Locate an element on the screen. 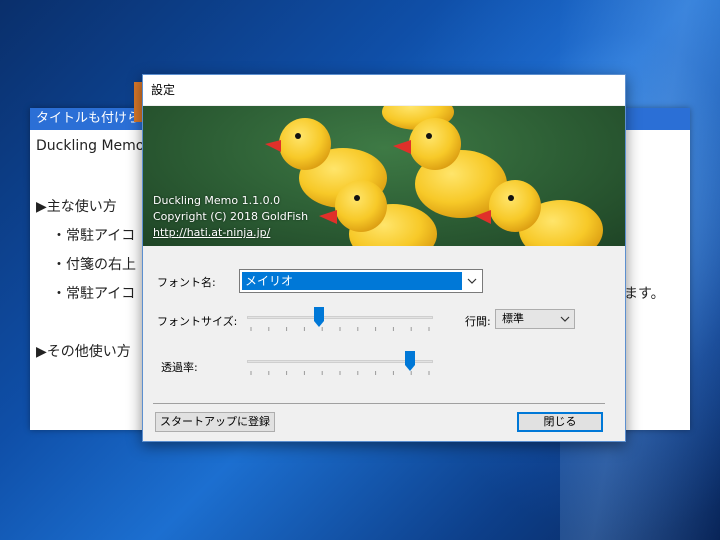  startup-register-button: スタートアップに登録 is located at coordinates (215, 422).